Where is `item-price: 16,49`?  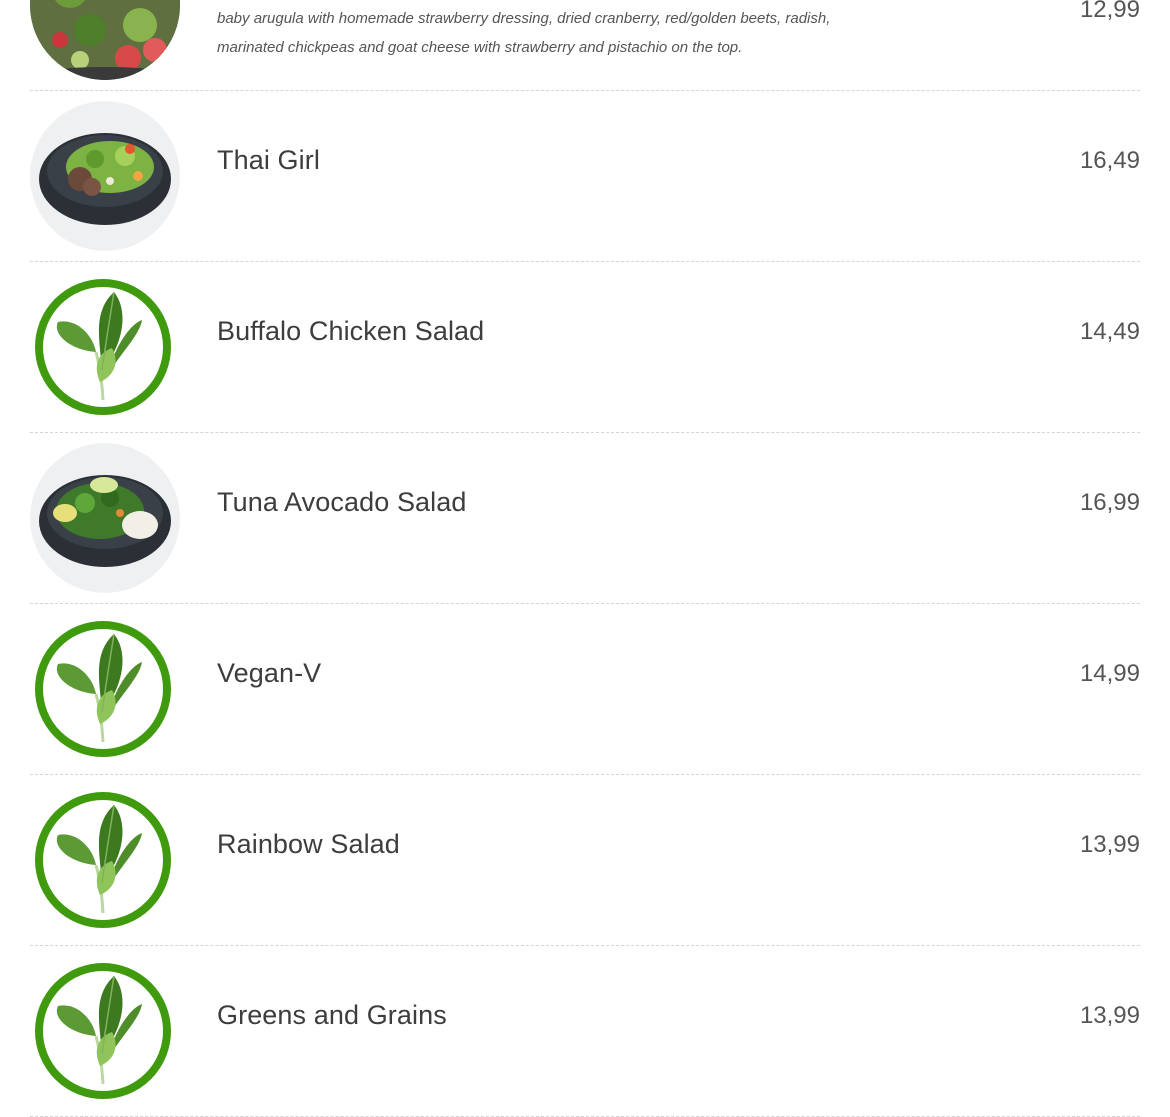
item-price: 16,49 is located at coordinates (1109, 160).